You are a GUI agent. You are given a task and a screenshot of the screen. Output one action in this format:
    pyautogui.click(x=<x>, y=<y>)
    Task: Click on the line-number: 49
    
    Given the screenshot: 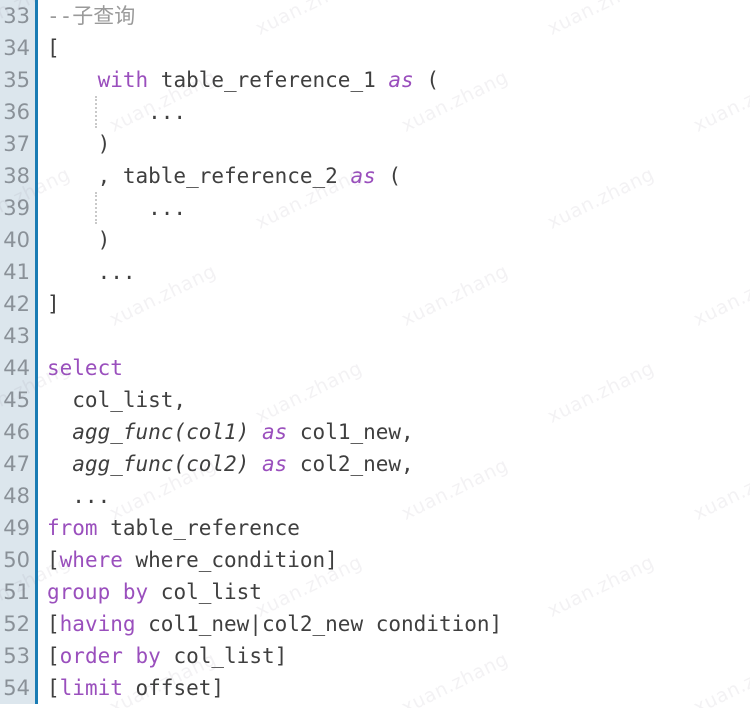 What is the action you would take?
    pyautogui.click(x=19, y=528)
    